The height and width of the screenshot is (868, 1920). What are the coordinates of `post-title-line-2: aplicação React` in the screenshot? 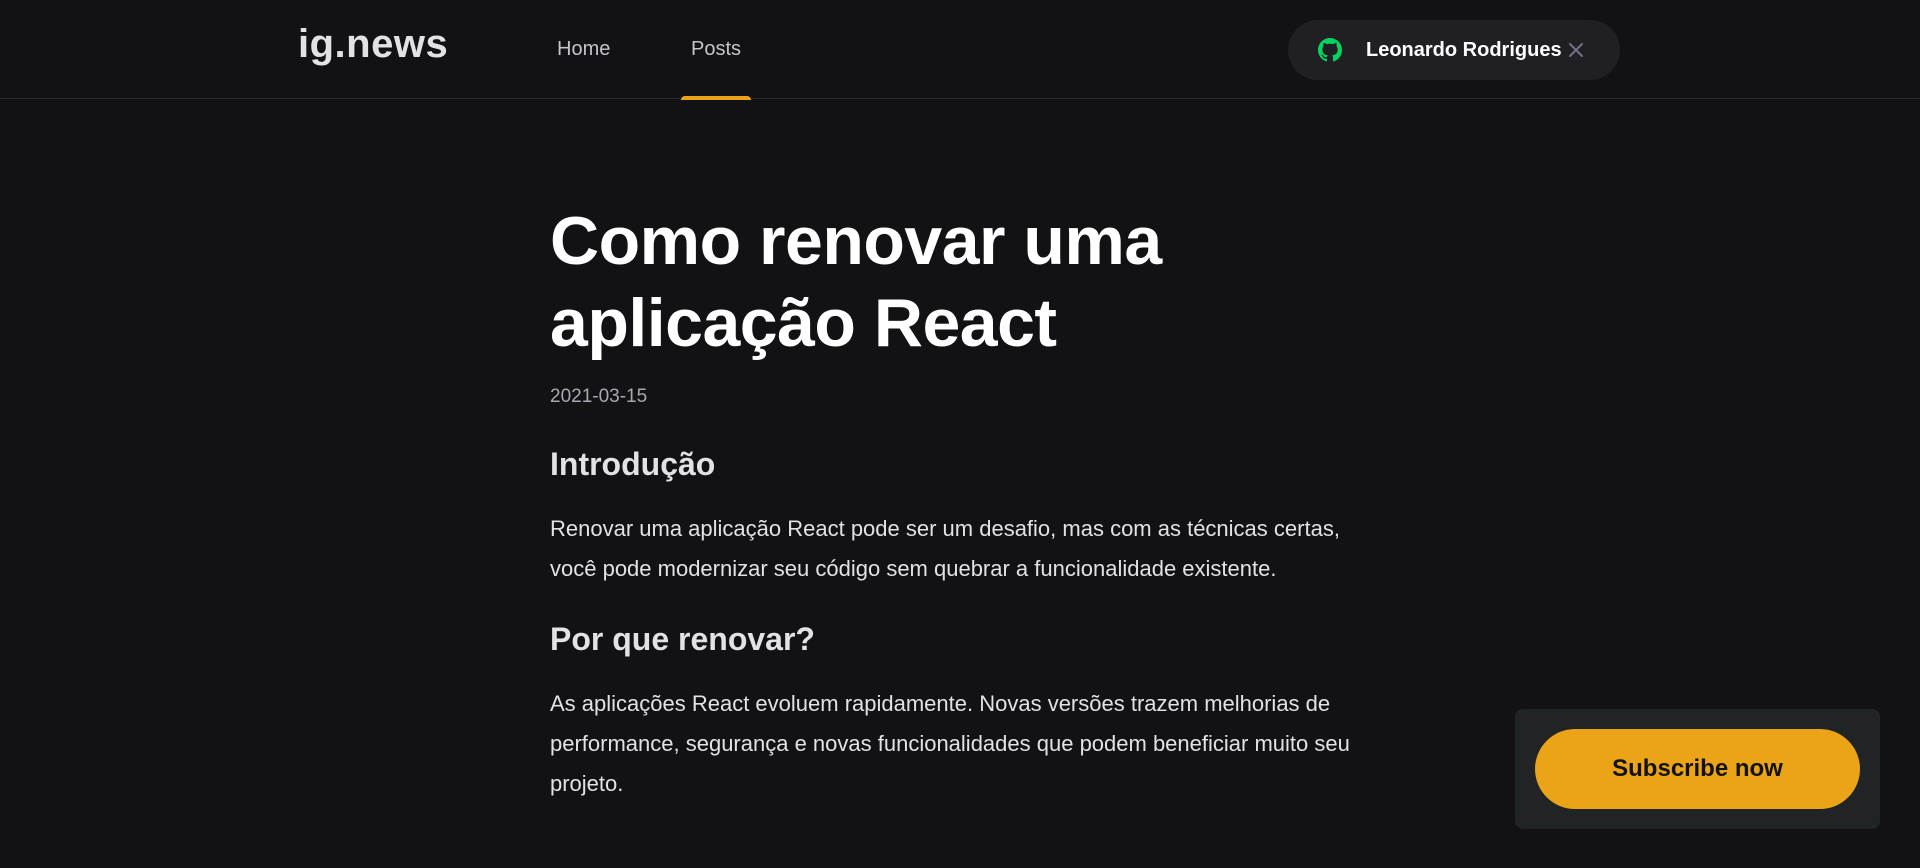 It's located at (803, 323).